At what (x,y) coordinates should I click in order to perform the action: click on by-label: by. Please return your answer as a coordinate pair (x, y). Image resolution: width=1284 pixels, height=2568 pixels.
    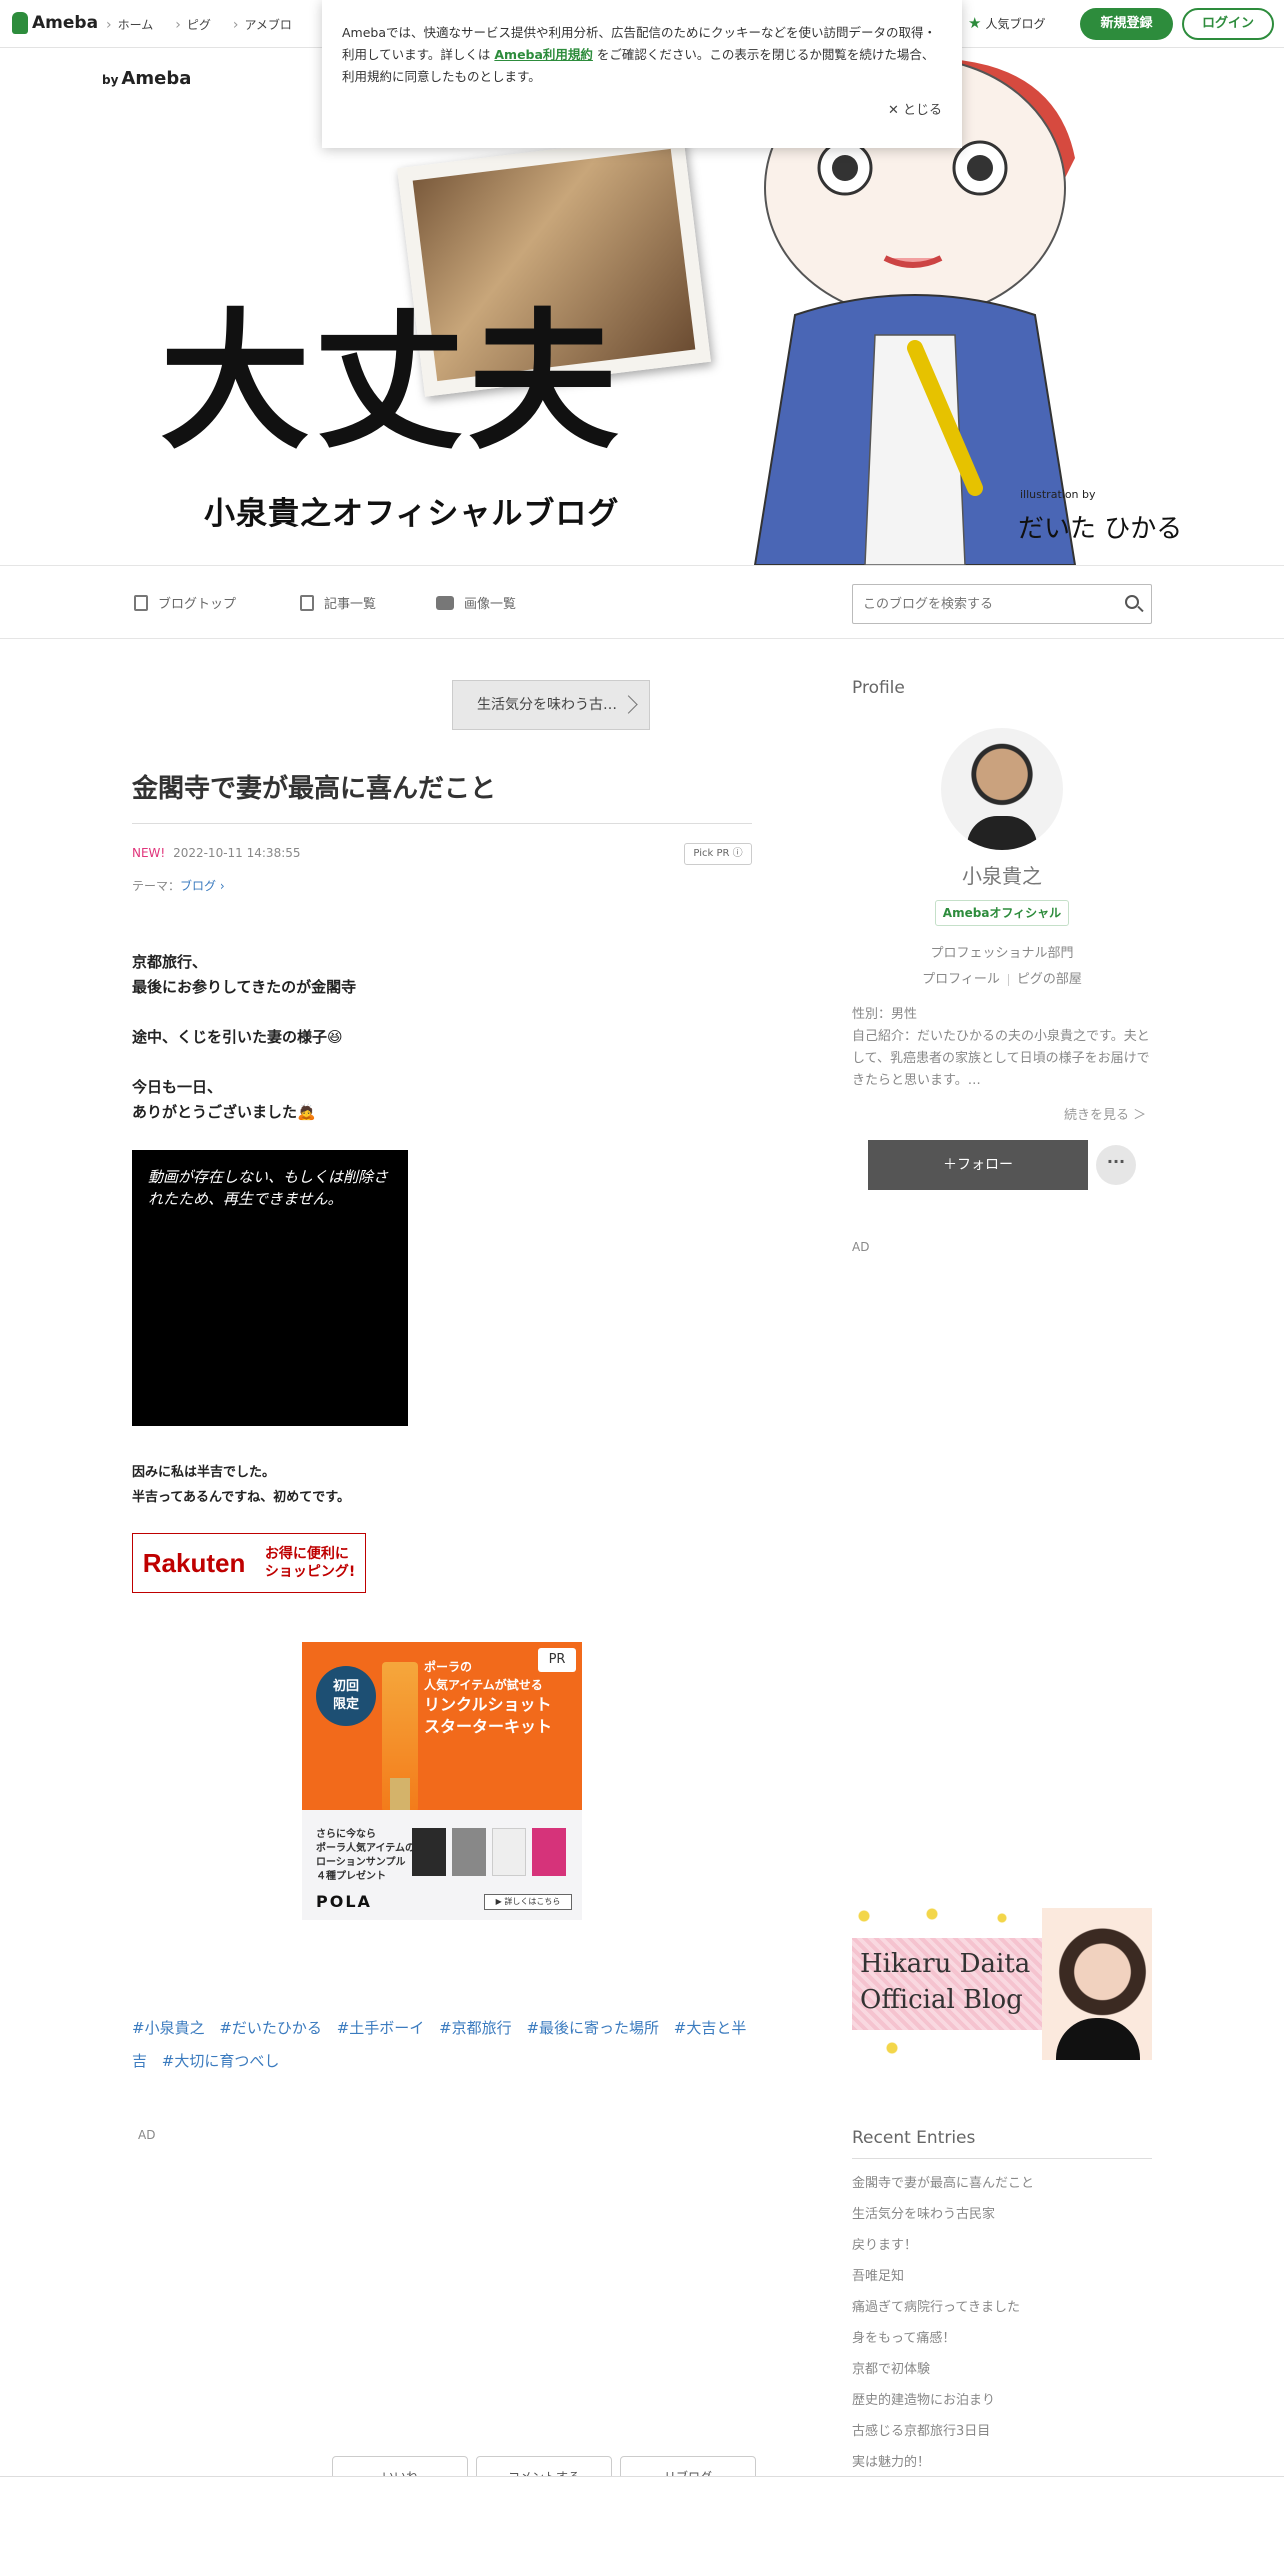
    Looking at the image, I should click on (110, 80).